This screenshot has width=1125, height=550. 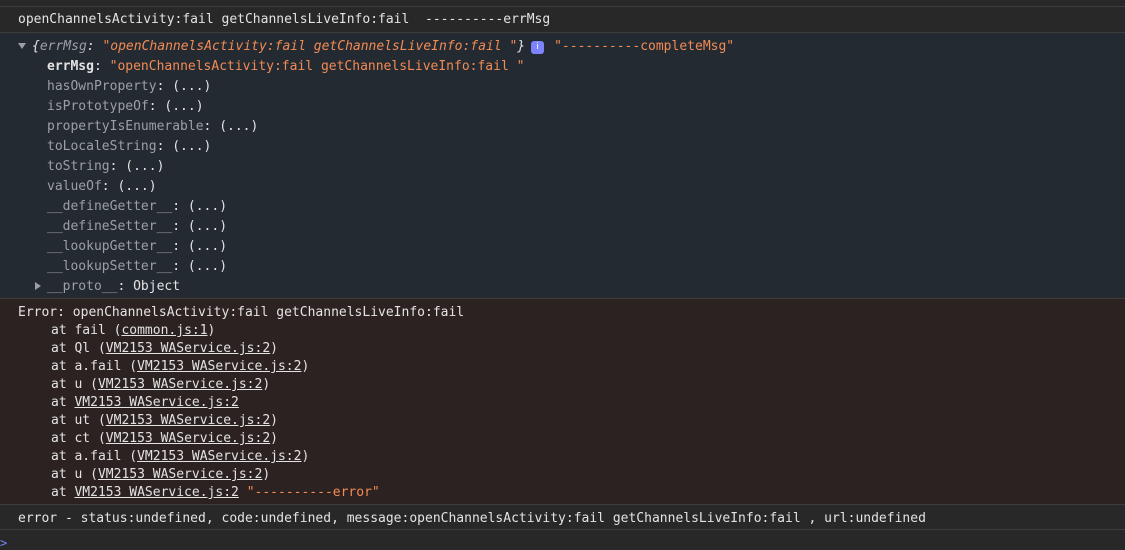 I want to click on chevron-right-icon: >, so click(x=3, y=543).